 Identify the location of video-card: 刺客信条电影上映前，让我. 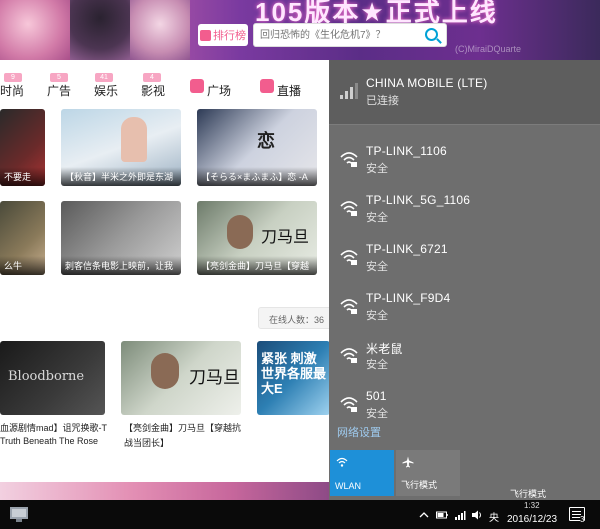
(121, 238).